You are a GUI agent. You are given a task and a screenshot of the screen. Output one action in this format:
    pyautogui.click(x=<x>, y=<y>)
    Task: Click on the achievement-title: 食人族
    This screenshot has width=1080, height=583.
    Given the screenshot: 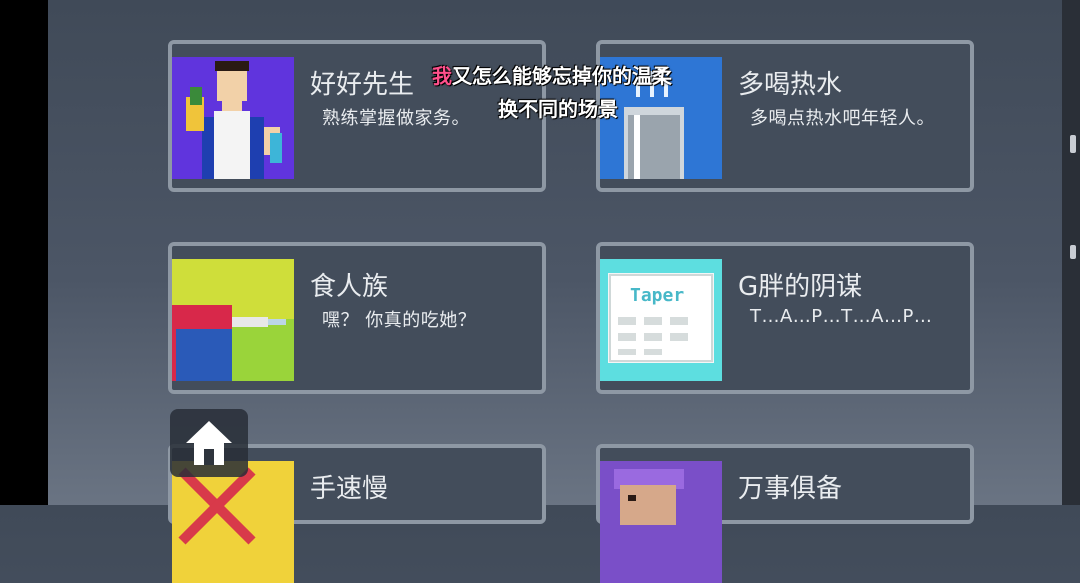 What is the action you would take?
    pyautogui.click(x=349, y=287)
    